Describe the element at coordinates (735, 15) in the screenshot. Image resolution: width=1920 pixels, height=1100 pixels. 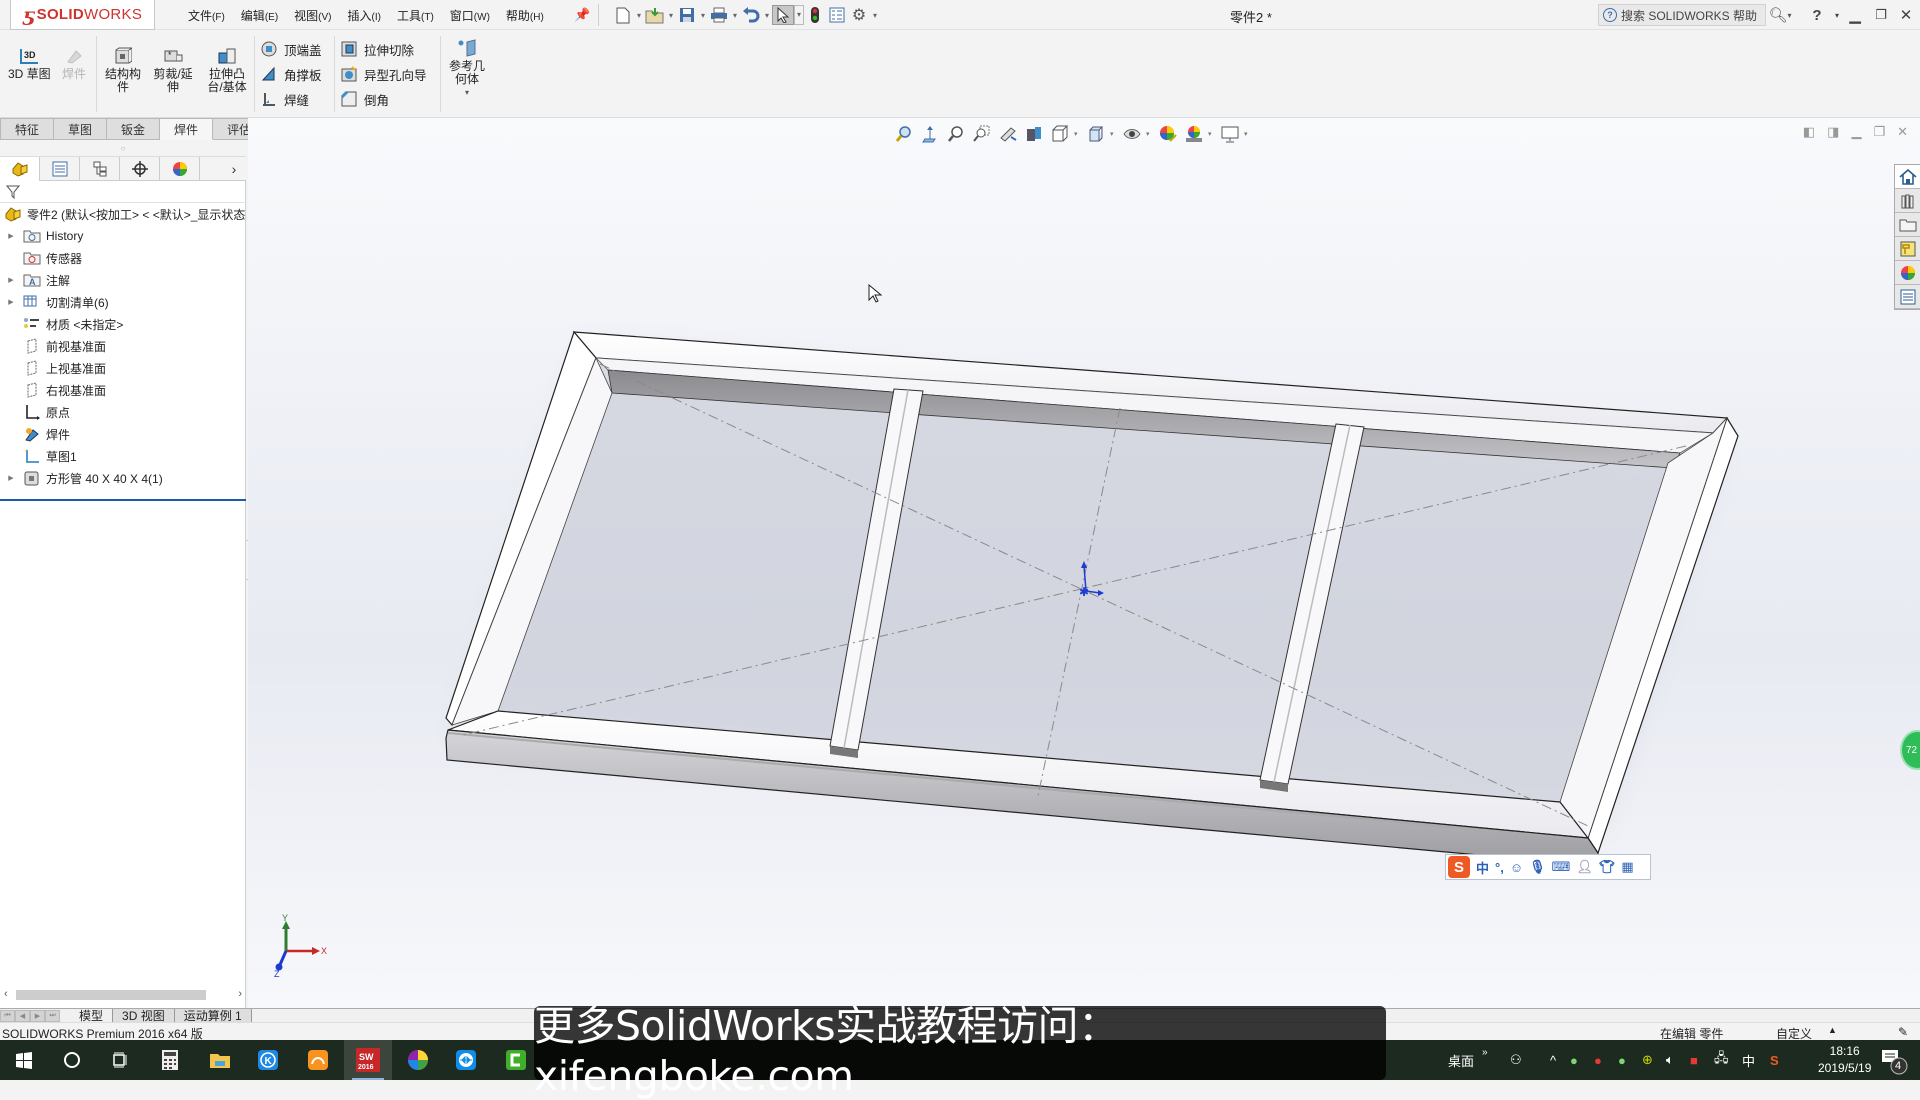
I see `print-dropdown: ▾` at that location.